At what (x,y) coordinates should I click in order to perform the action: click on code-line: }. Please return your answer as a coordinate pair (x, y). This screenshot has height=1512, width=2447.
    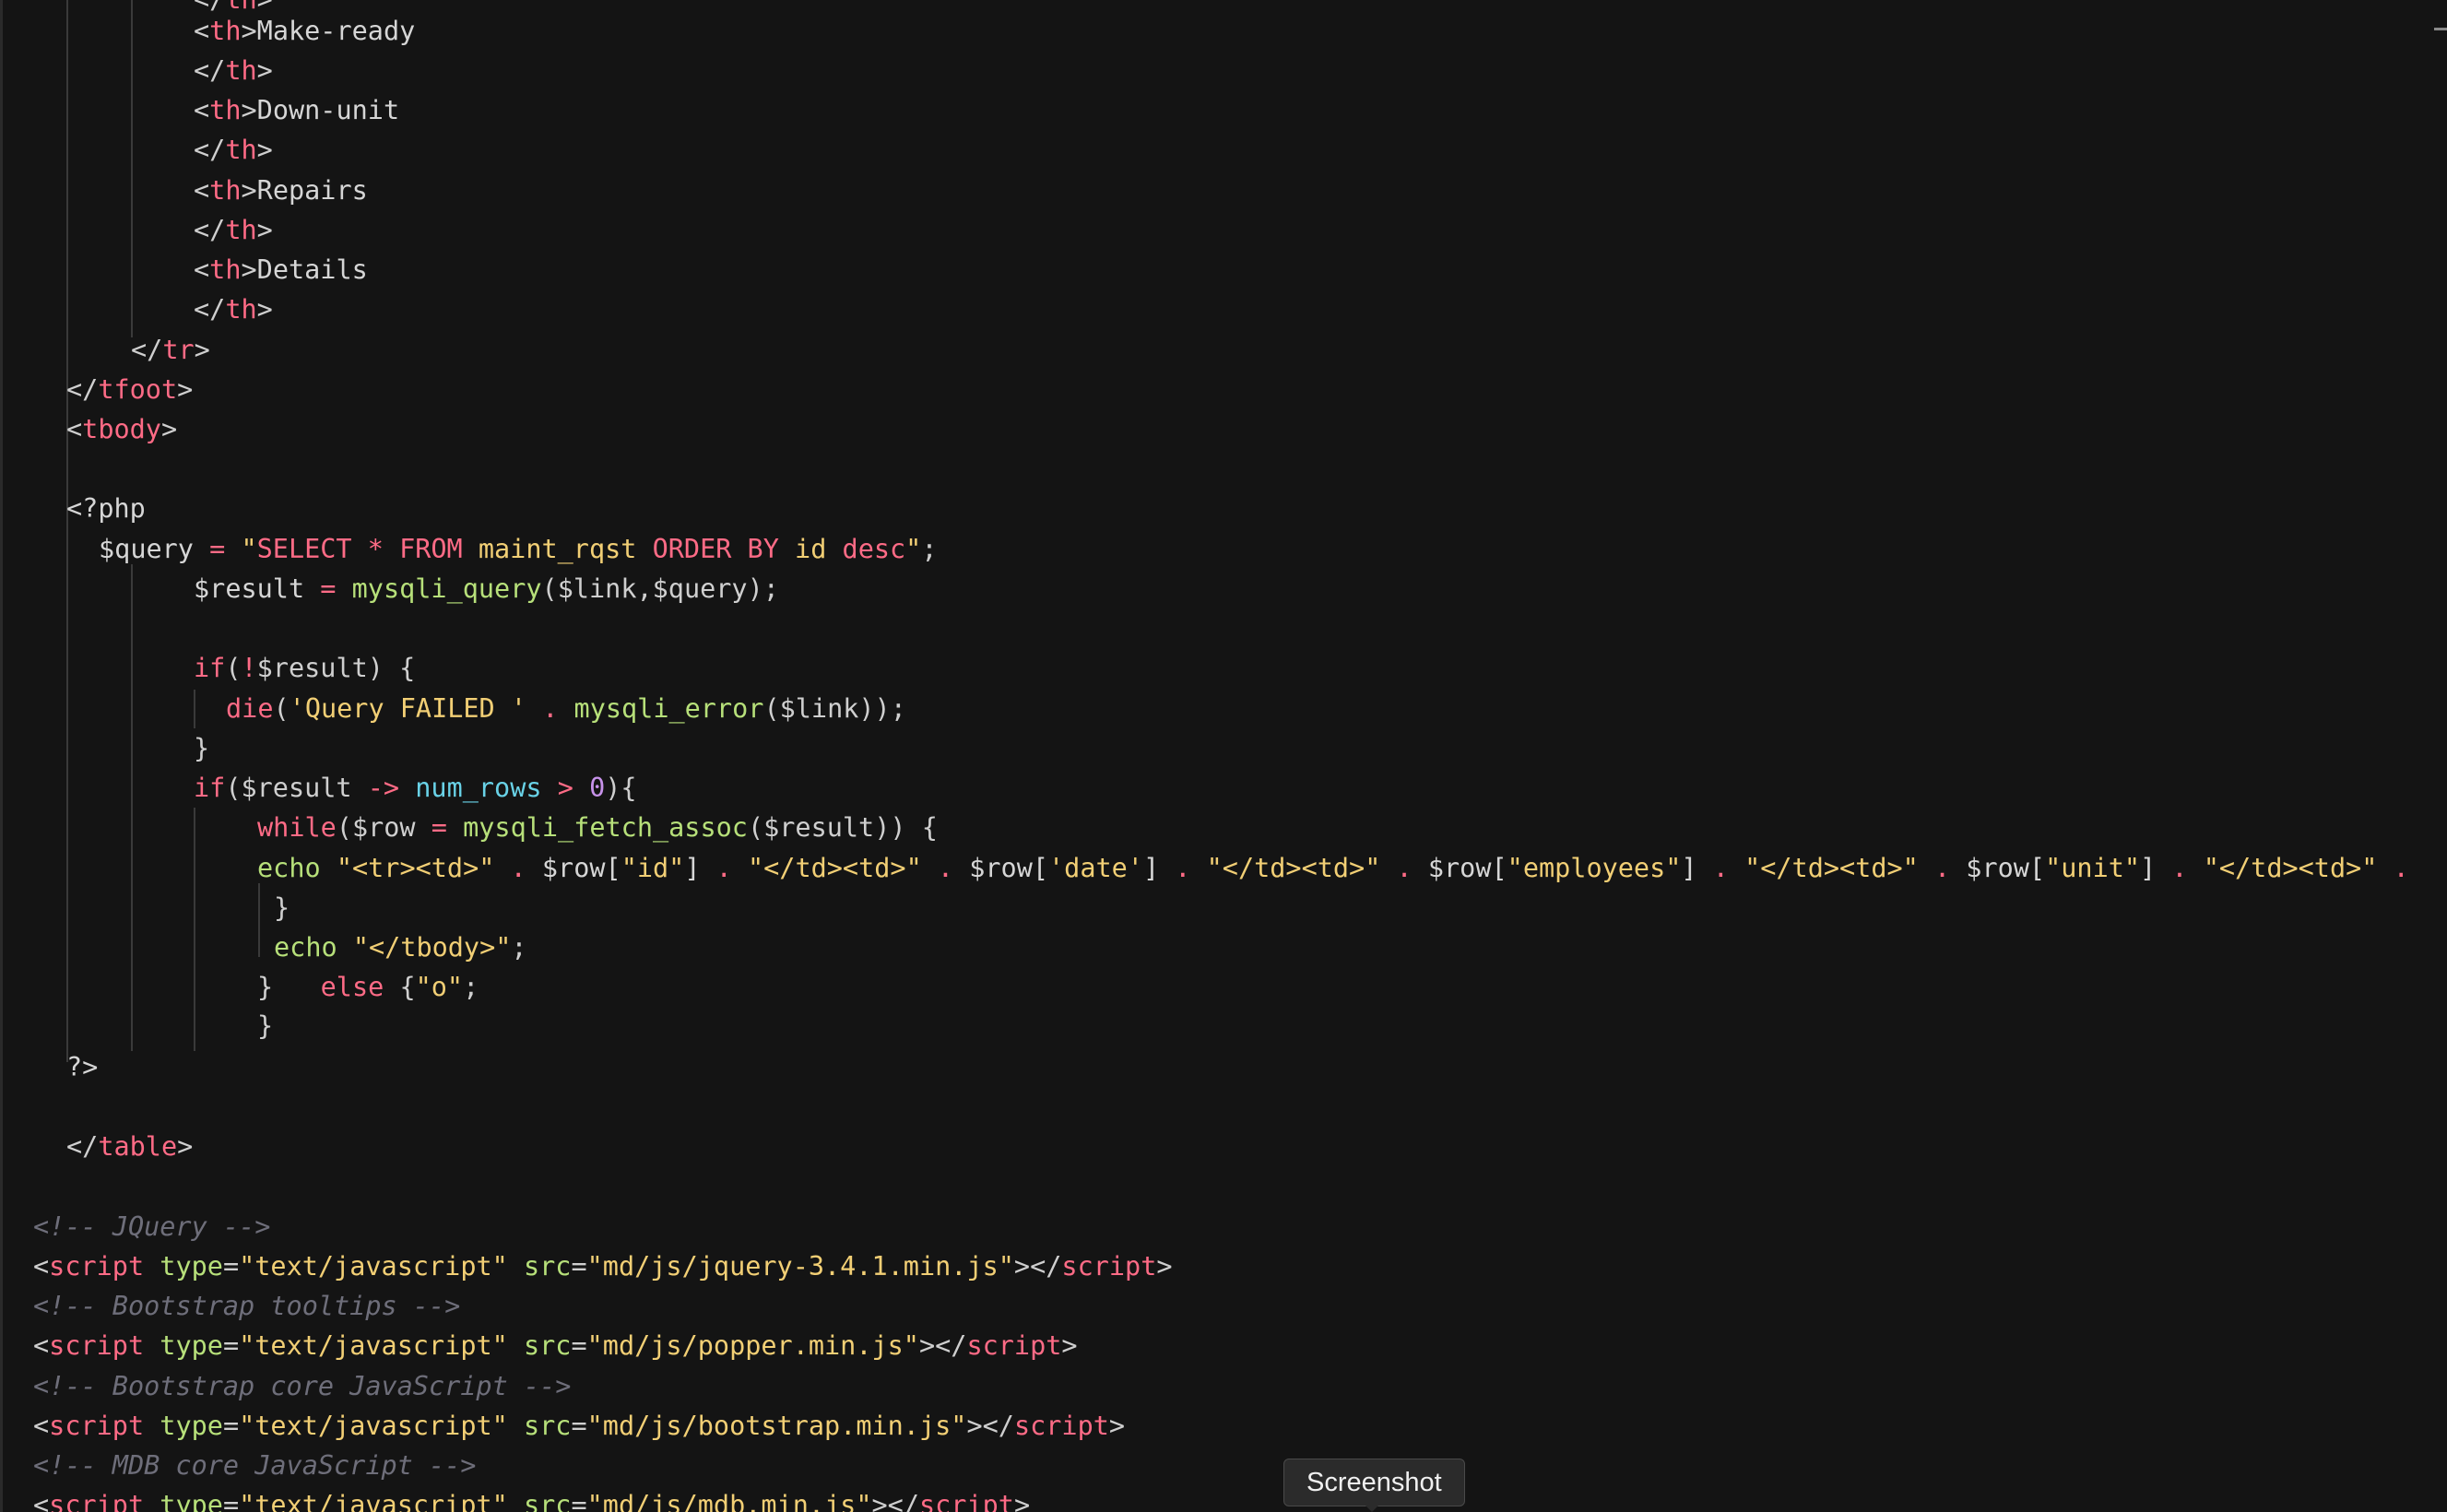
    Looking at the image, I should click on (282, 908).